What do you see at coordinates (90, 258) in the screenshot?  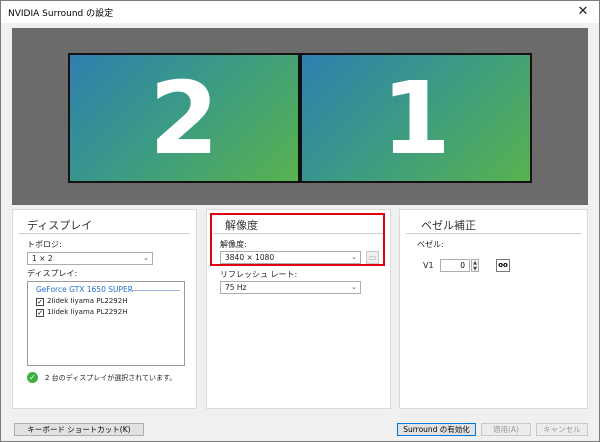 I see `topology-select: 1 × 2 ⌄` at bounding box center [90, 258].